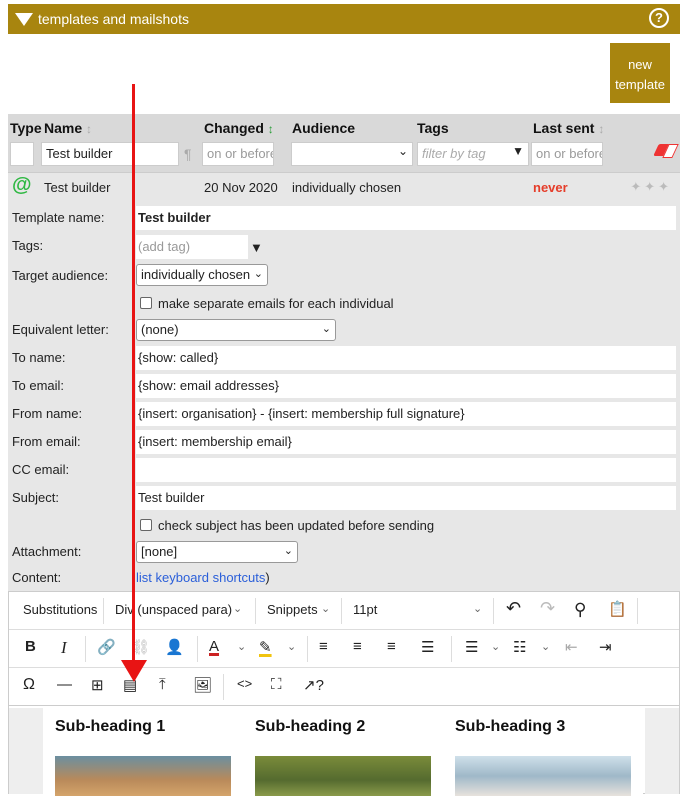 The image size is (684, 796). I want to click on keyboard-shortcuts-link: list keyboard shortcuts, so click(200, 577).